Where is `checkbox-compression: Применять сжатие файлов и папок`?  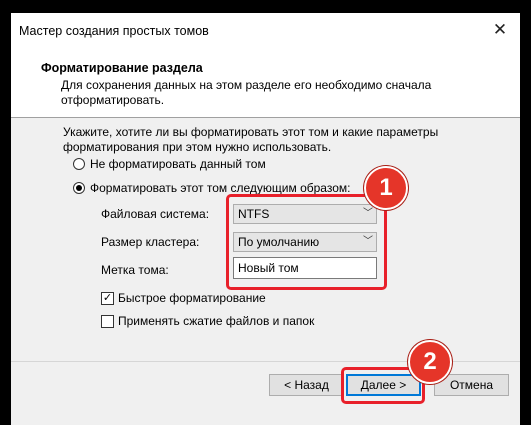
checkbox-compression: Применять сжатие файлов и папок is located at coordinates (207, 321).